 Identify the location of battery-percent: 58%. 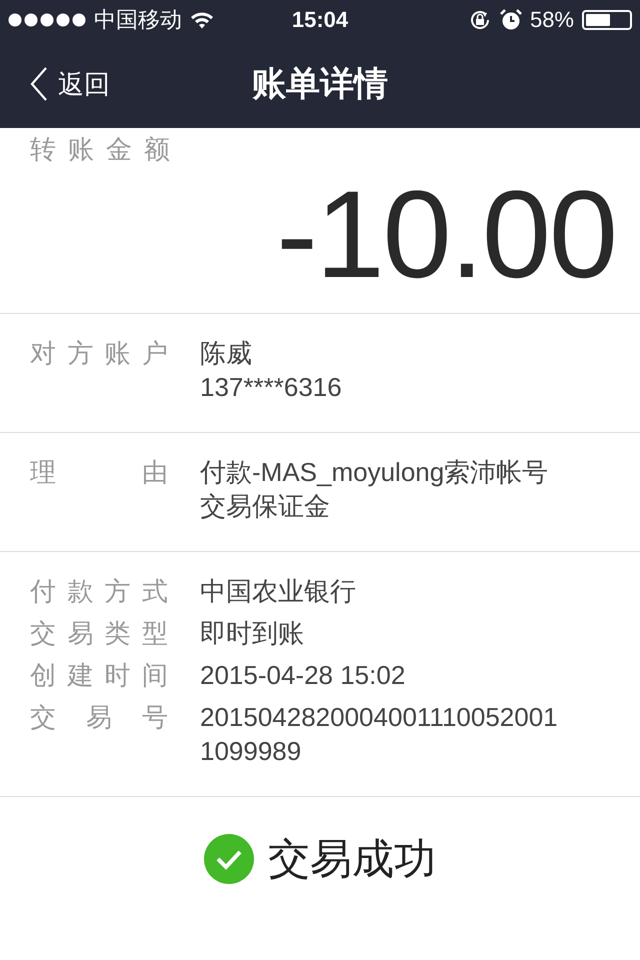
(552, 20).